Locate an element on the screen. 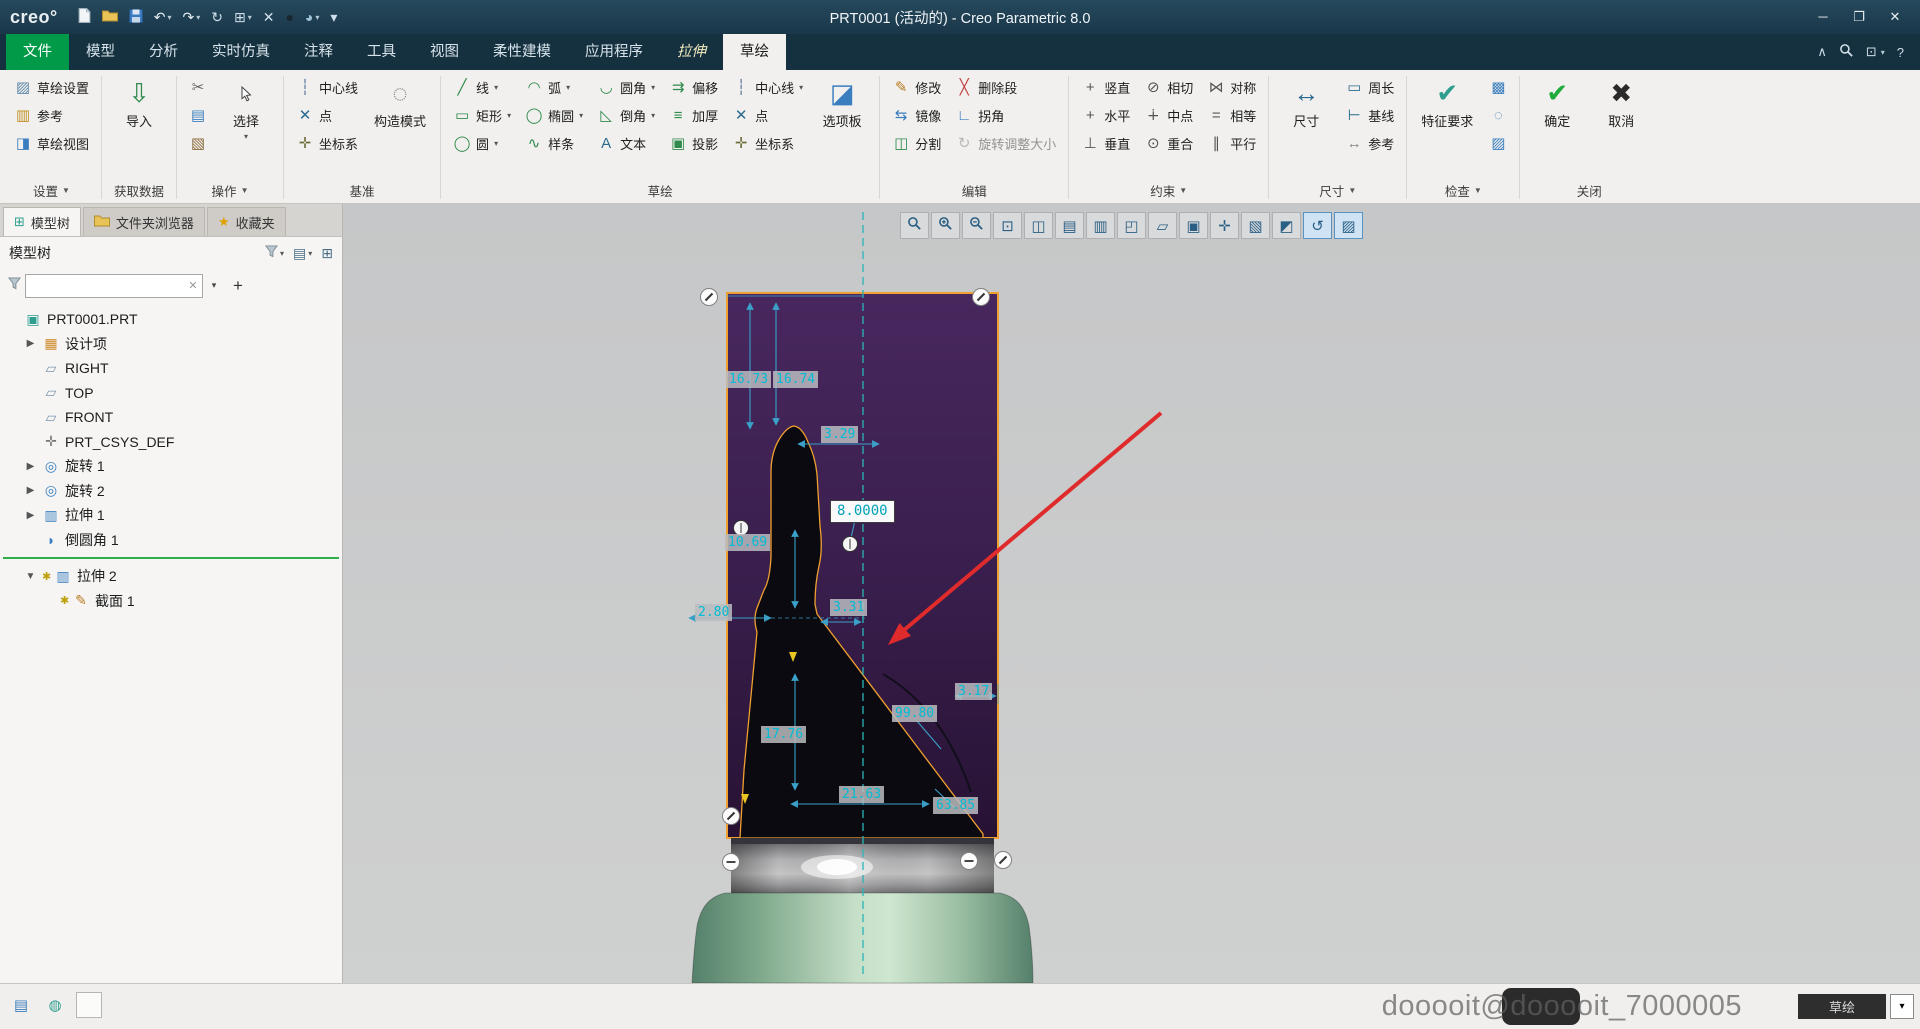  ribbon-button-offset: ⇉ 偏移 is located at coordinates (693, 87).